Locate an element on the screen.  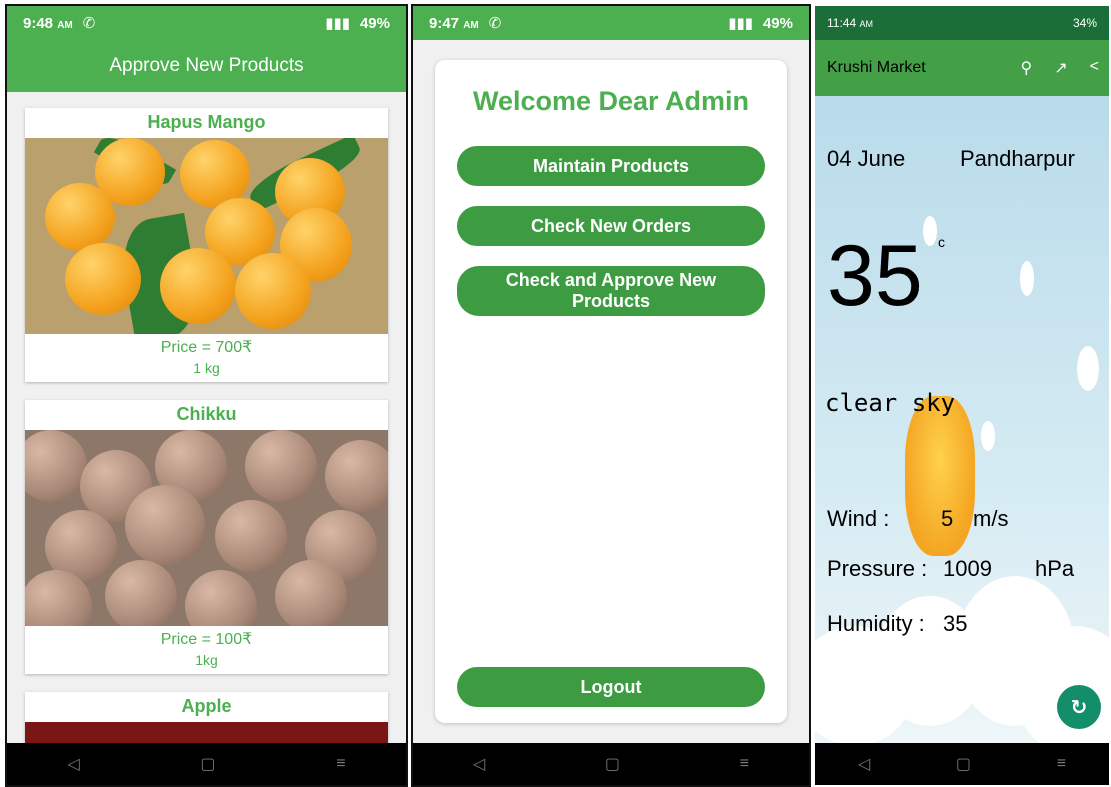
check-new-orders-button: Check New Orders is located at coordinates (611, 226).